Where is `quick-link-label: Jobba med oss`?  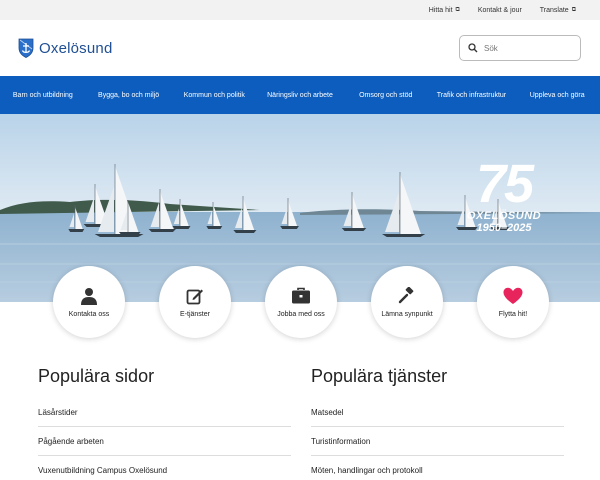
quick-link-label: Jobba med oss is located at coordinates (301, 314).